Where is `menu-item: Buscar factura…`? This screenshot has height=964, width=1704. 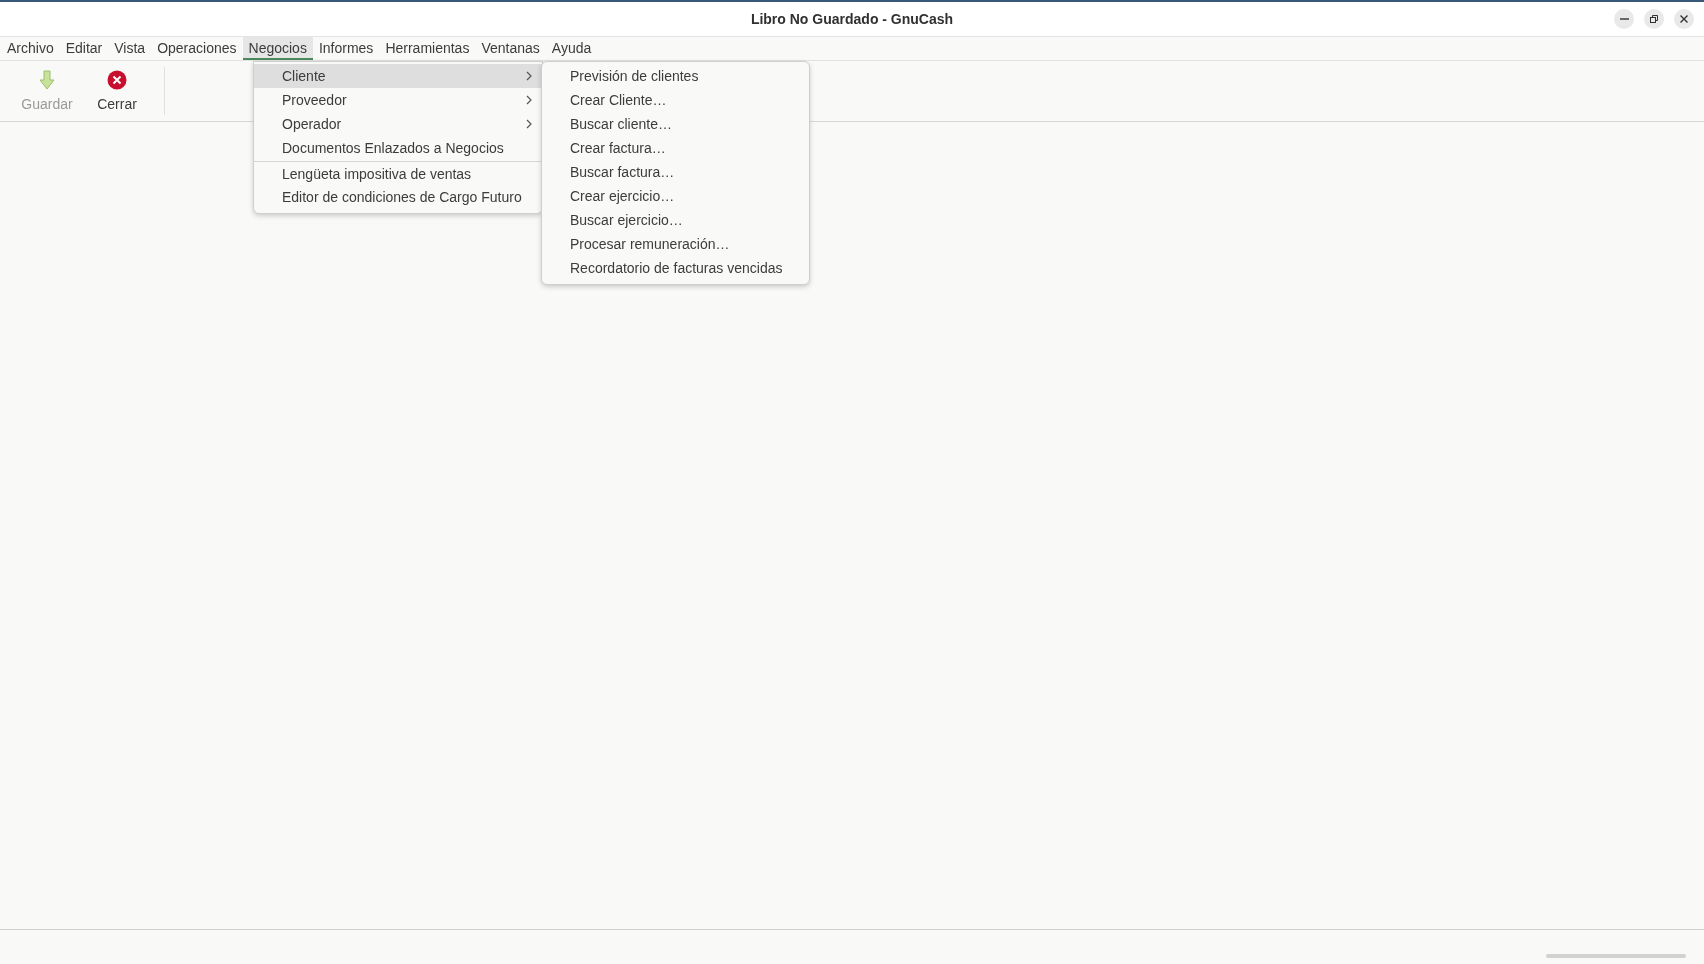
menu-item: Buscar factura… is located at coordinates (675, 172).